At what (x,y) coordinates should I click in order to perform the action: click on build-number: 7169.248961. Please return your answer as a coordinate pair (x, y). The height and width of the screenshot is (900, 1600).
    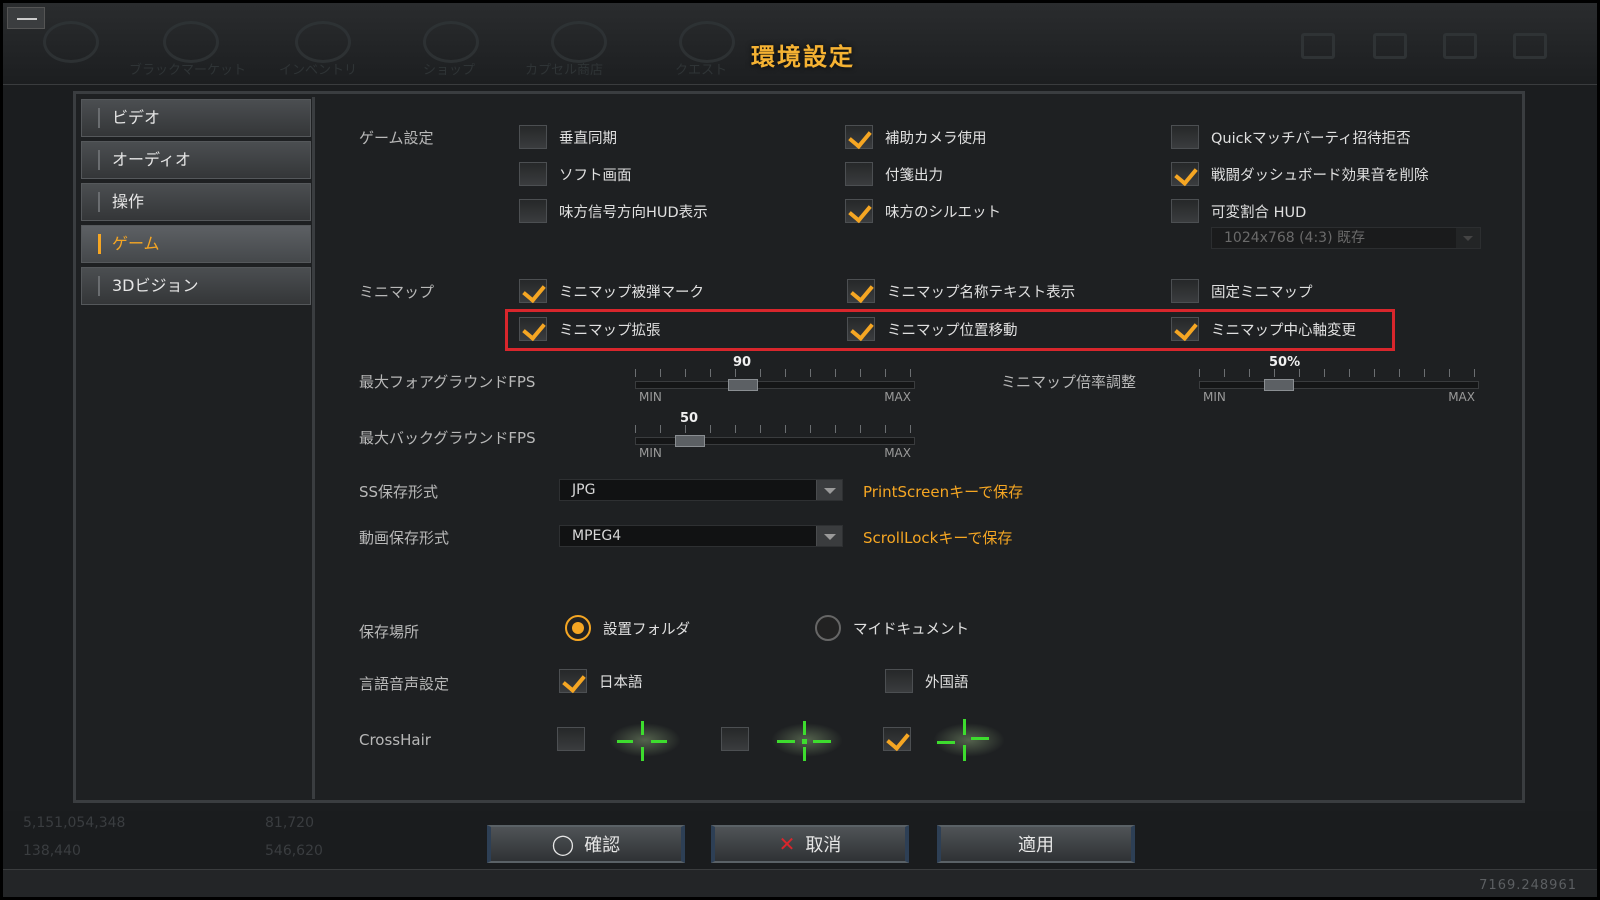
    Looking at the image, I should click on (1528, 885).